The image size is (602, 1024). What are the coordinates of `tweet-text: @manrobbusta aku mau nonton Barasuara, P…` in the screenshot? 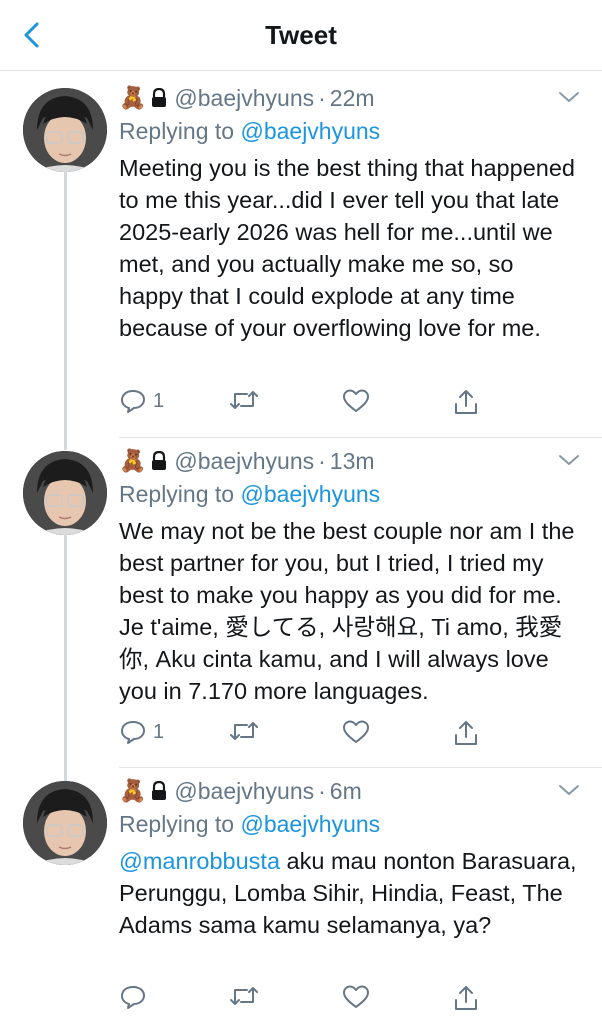 It's located at (349, 893).